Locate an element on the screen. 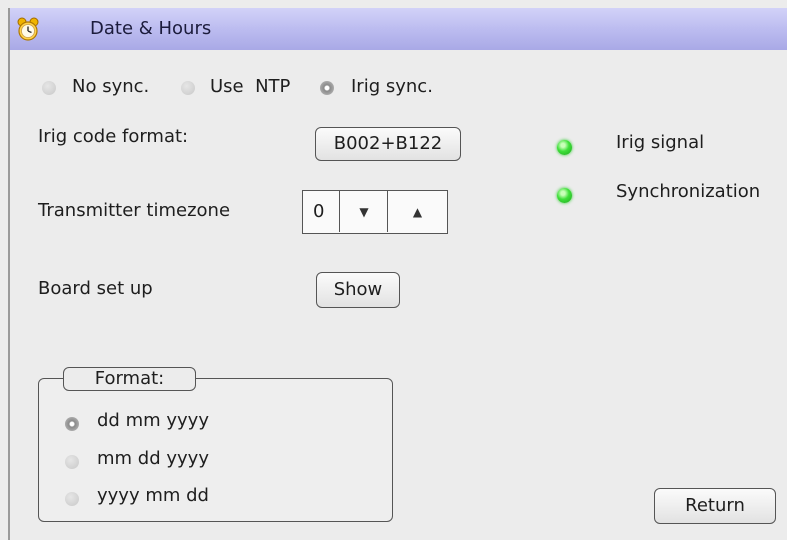 The height and width of the screenshot is (540, 787). use-ntp-radio is located at coordinates (188, 88).